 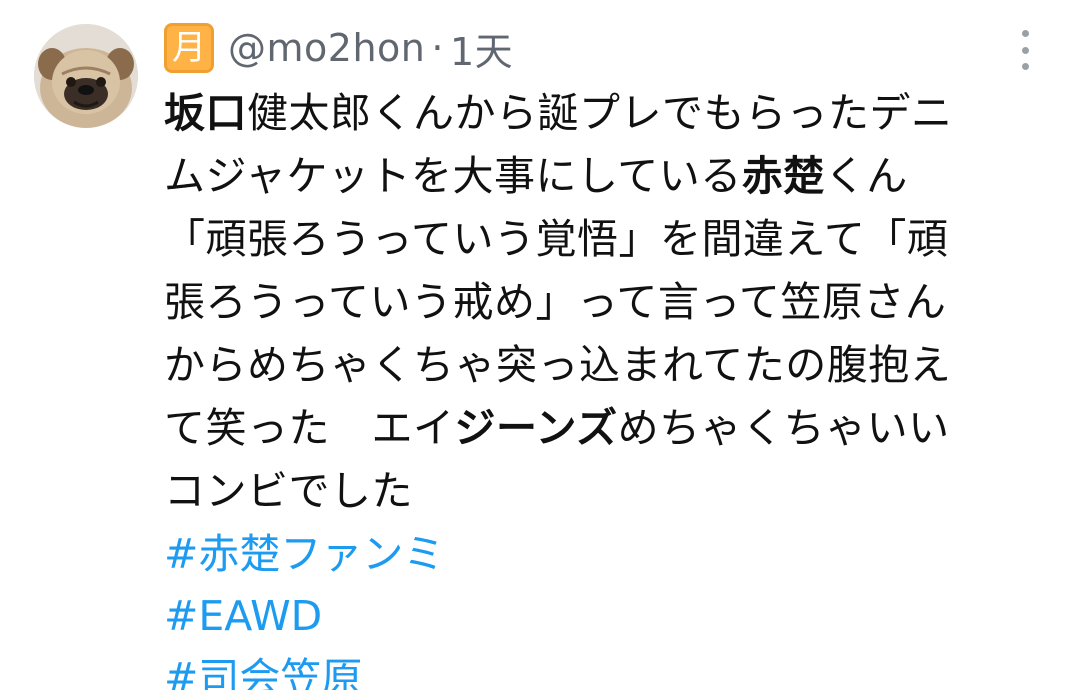 What do you see at coordinates (288, 491) in the screenshot?
I see `text-segment: コンビでした` at bounding box center [288, 491].